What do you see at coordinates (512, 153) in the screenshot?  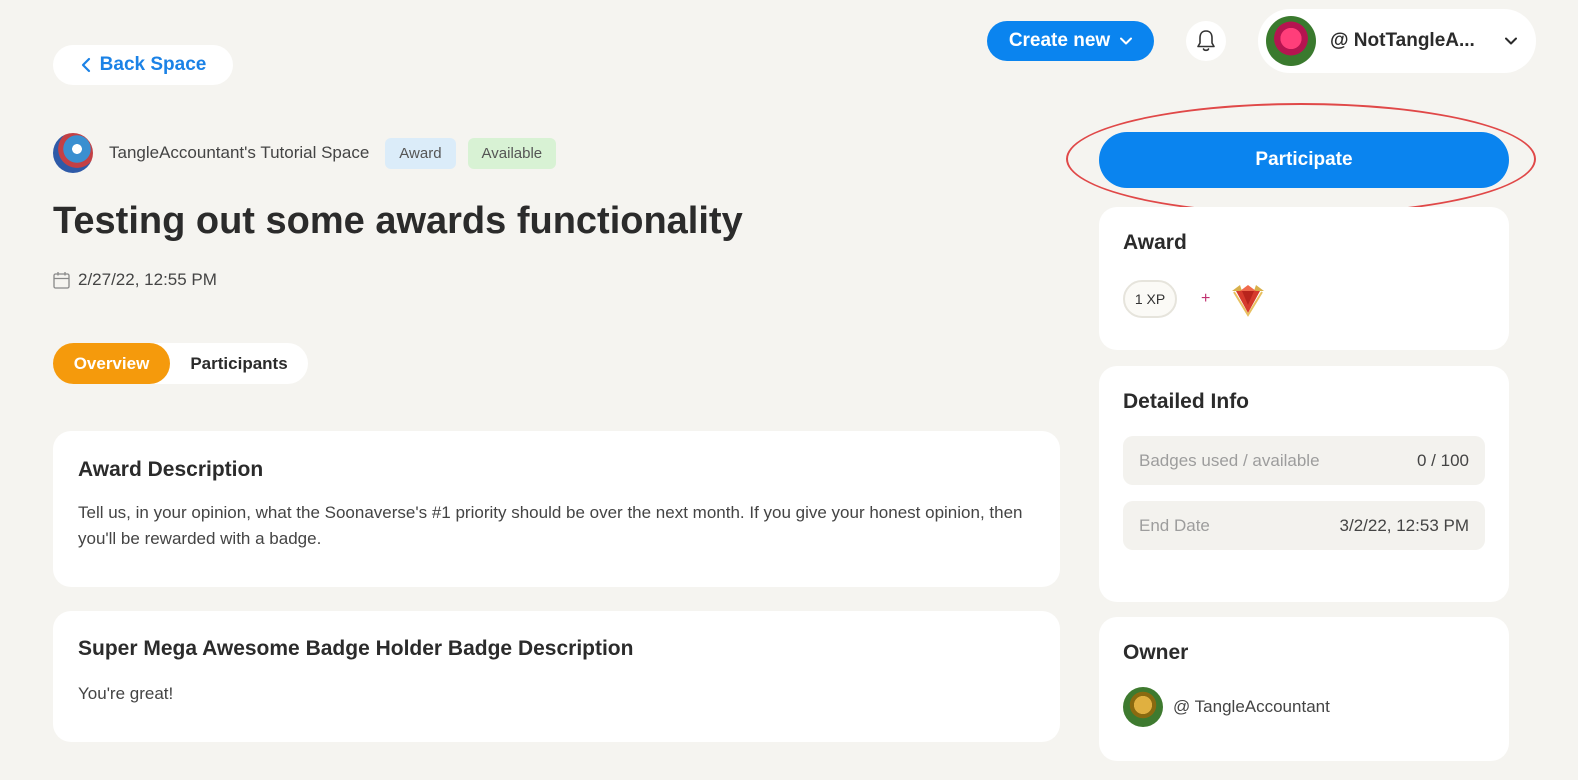 I see `status-badge: Available` at bounding box center [512, 153].